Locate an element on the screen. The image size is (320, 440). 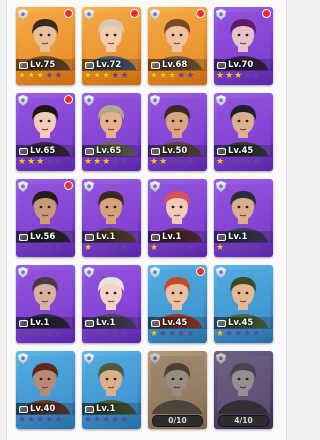
hero-card: Lv.68 ★ ★ ★ ★ ★ is located at coordinates (177, 46).